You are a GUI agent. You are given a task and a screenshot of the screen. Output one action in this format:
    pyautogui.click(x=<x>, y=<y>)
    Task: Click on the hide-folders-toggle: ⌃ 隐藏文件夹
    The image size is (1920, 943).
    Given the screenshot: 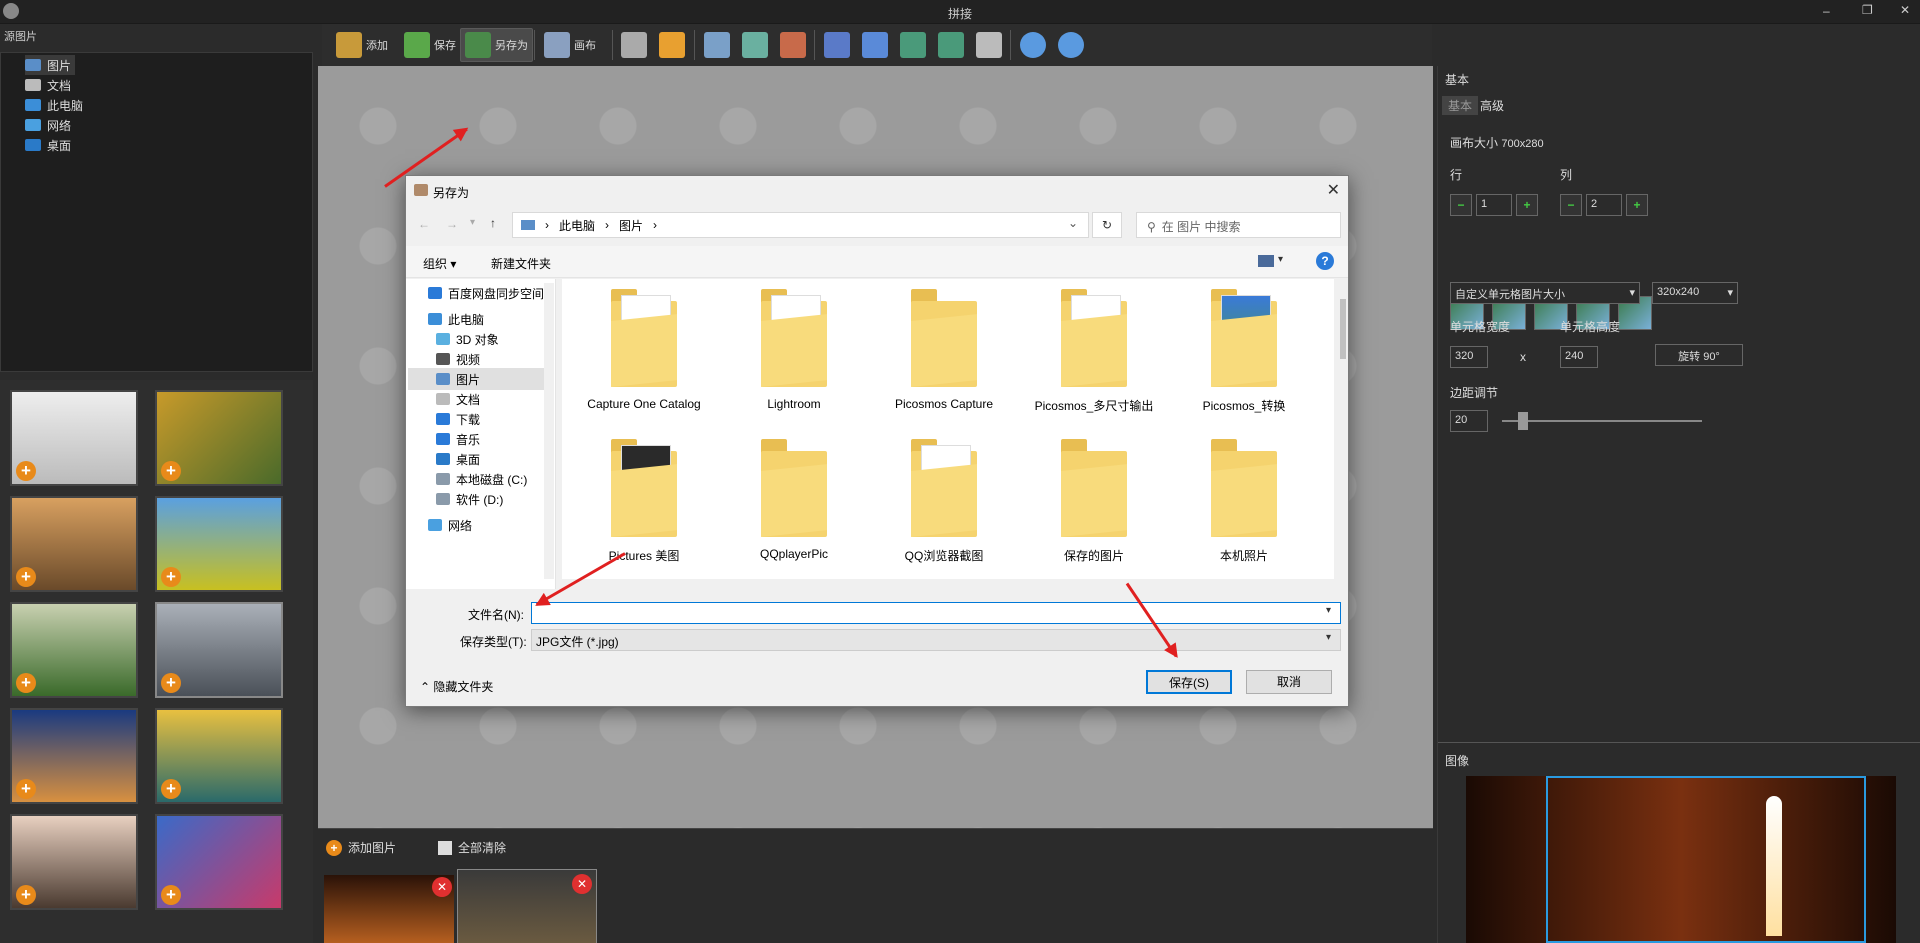 What is the action you would take?
    pyautogui.click(x=456, y=686)
    